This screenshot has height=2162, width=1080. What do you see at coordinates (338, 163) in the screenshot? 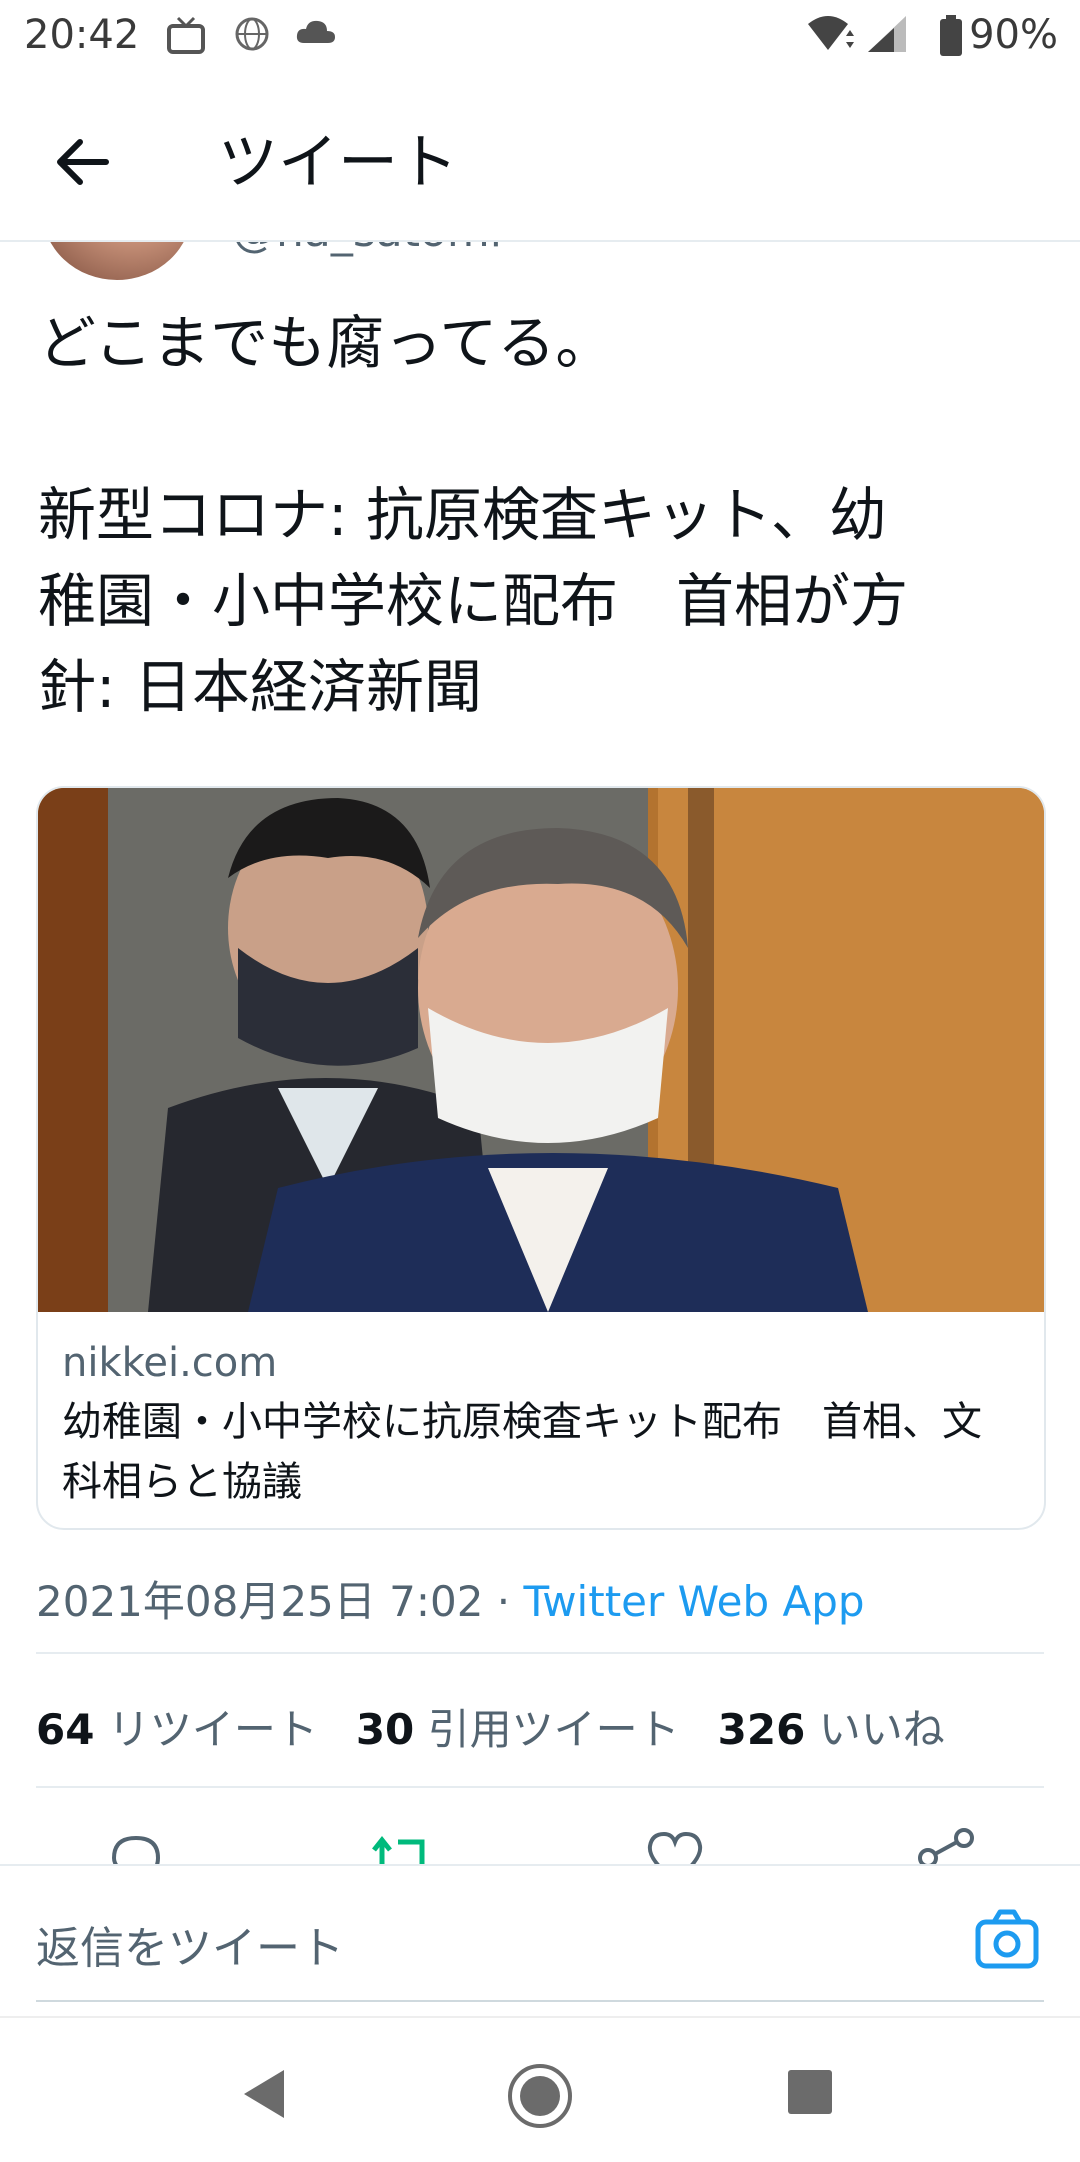
I see `page-title: ツイート` at bounding box center [338, 163].